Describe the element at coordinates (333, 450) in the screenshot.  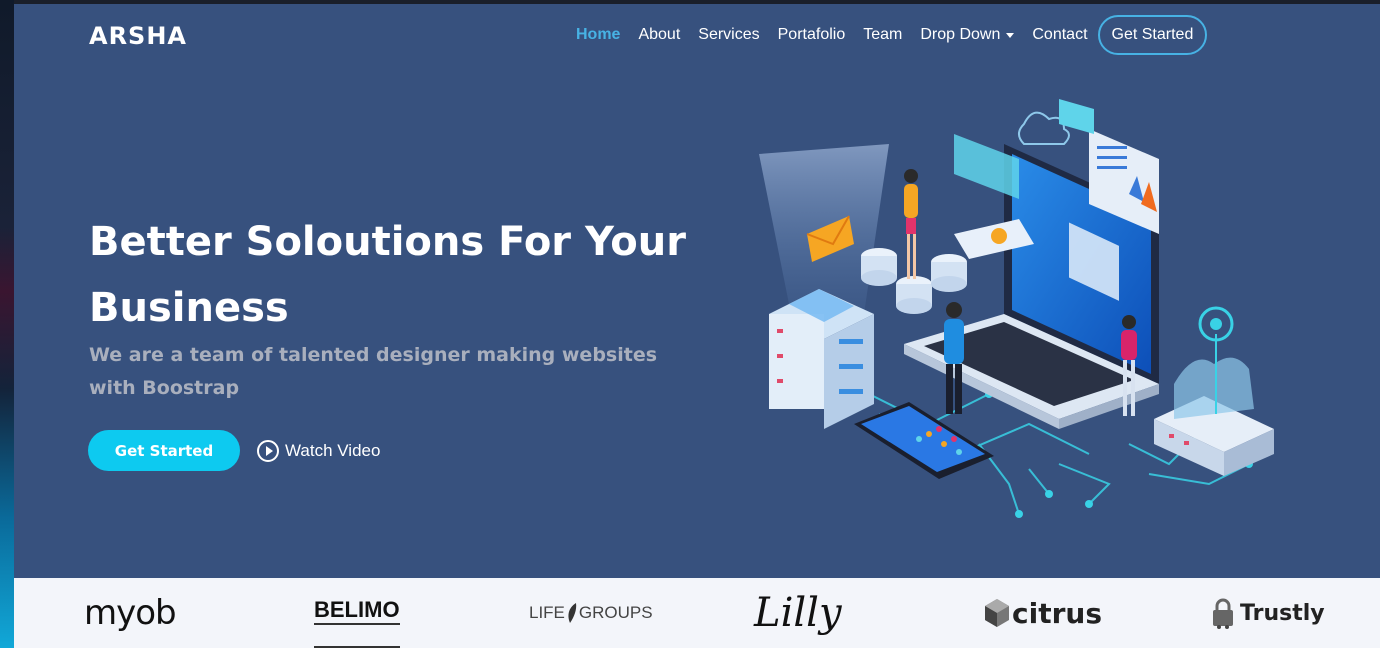
I see `watch-video-label: Watch Video` at that location.